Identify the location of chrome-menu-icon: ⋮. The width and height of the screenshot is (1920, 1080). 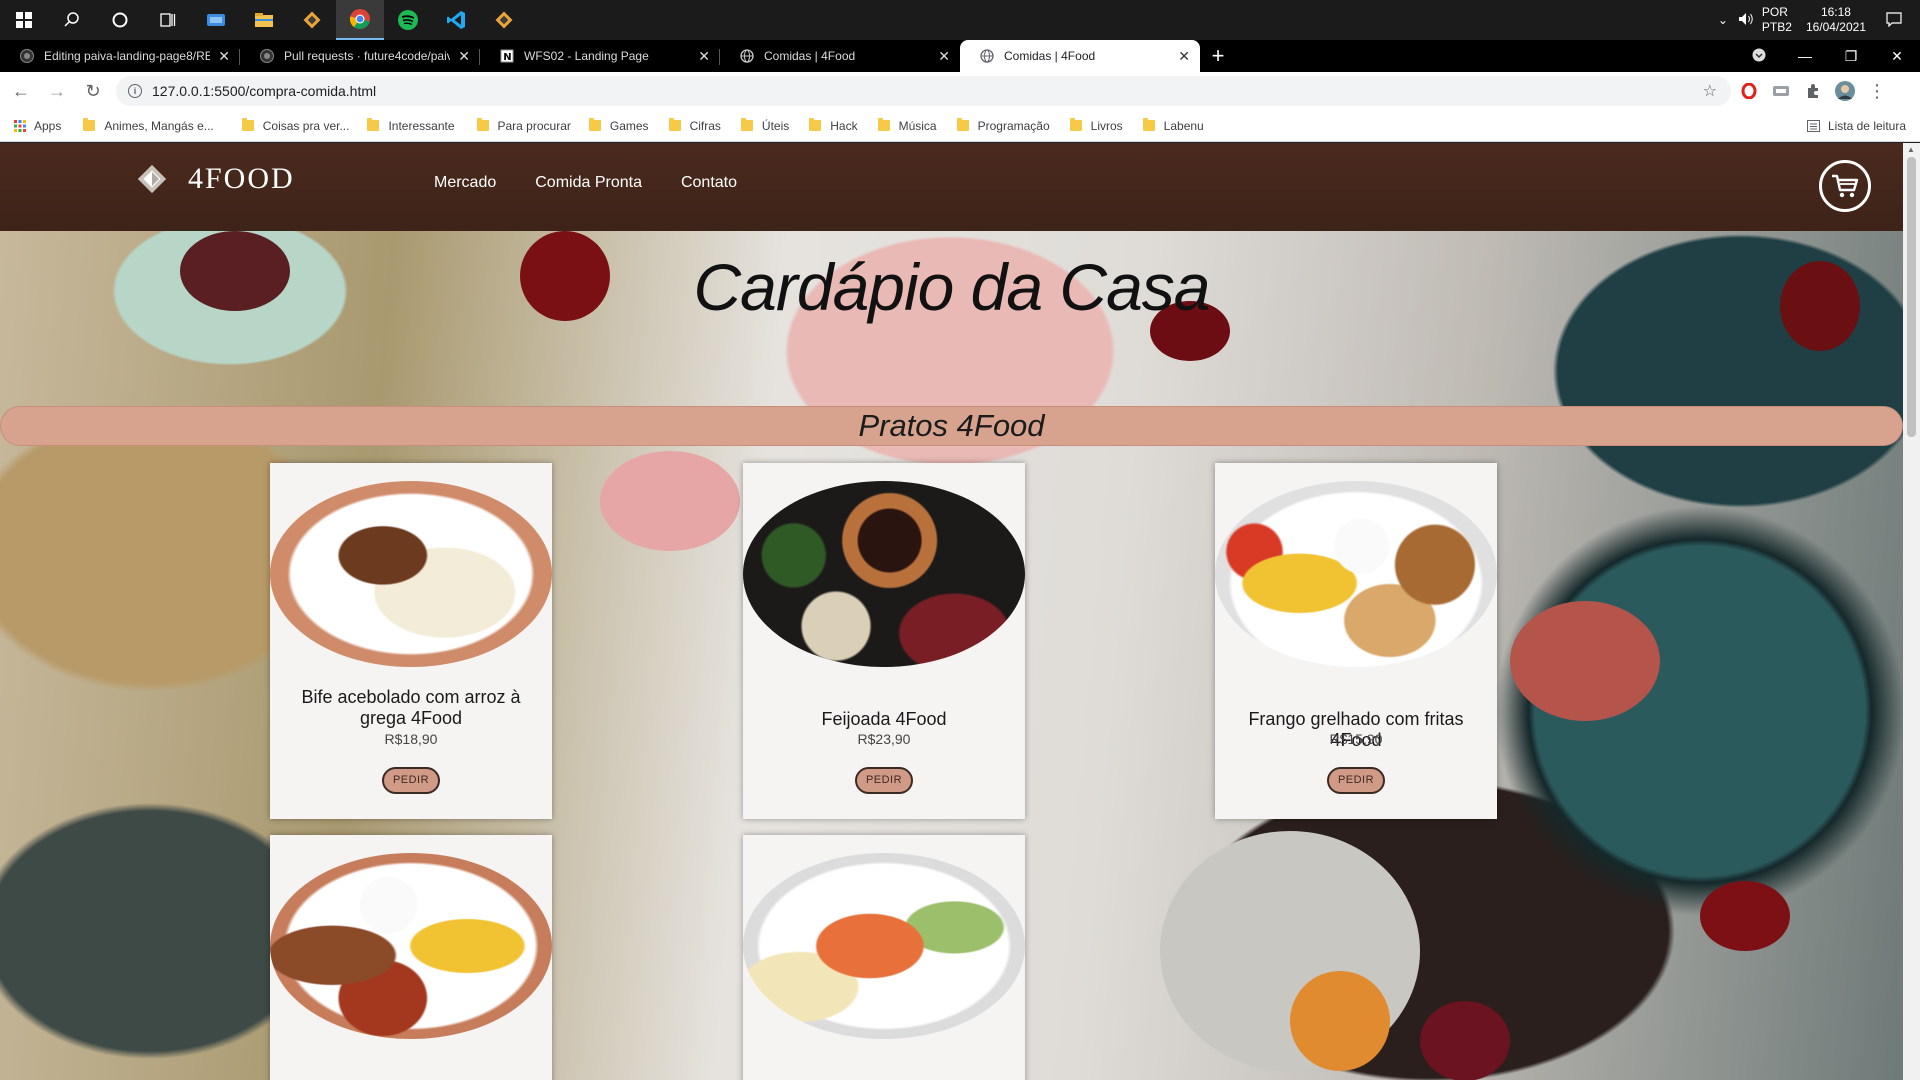
(1877, 91).